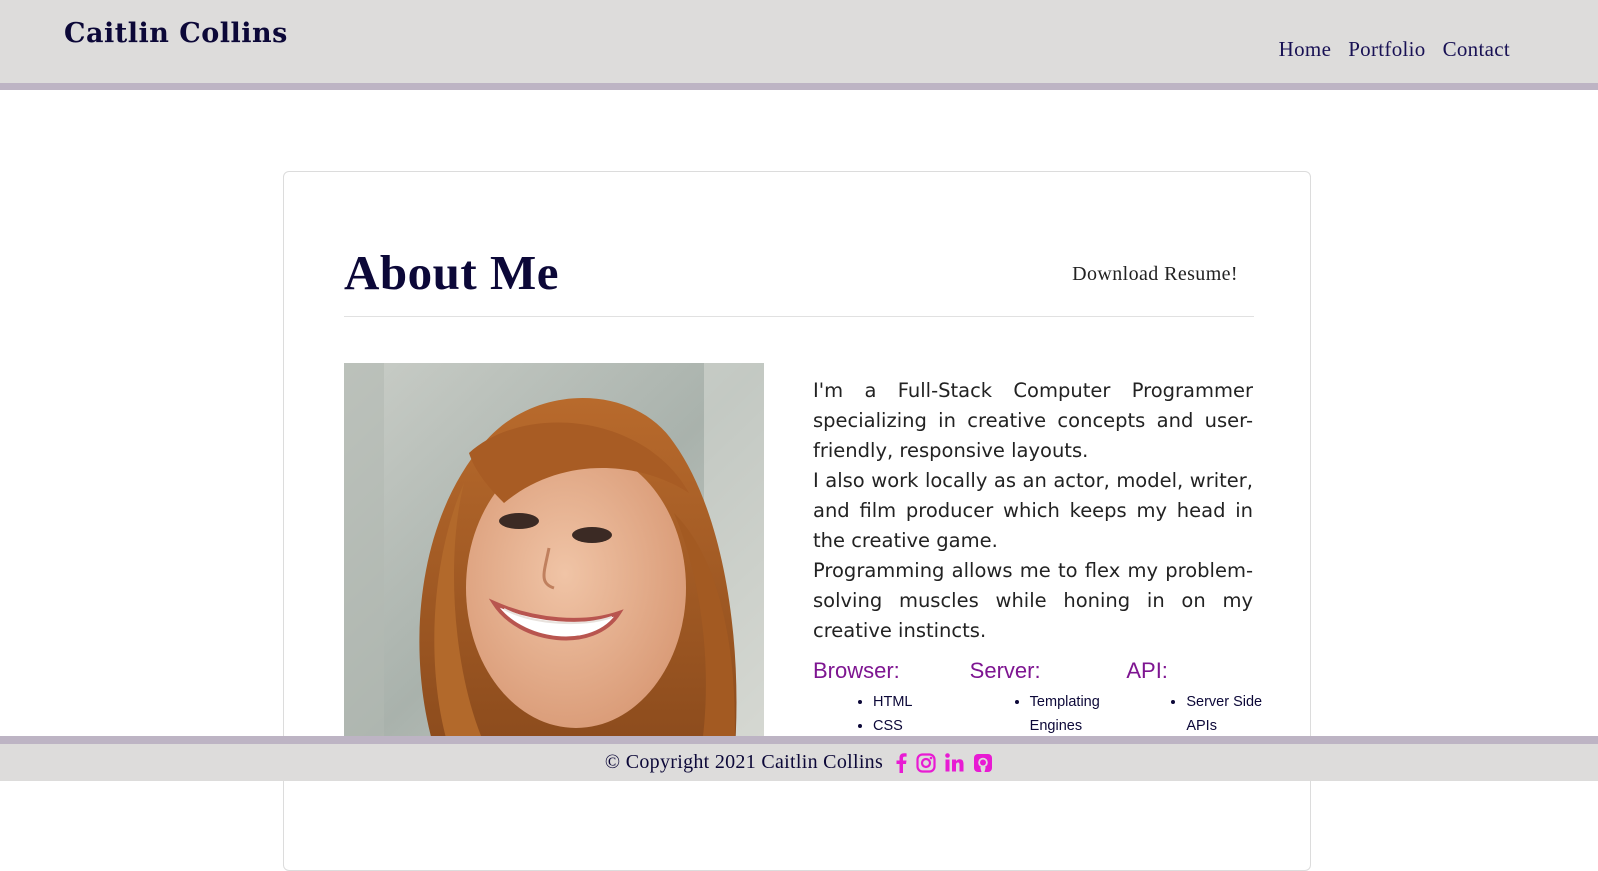 This screenshot has height=871, width=1598. Describe the element at coordinates (944, 762) in the screenshot. I see `social-links` at that location.